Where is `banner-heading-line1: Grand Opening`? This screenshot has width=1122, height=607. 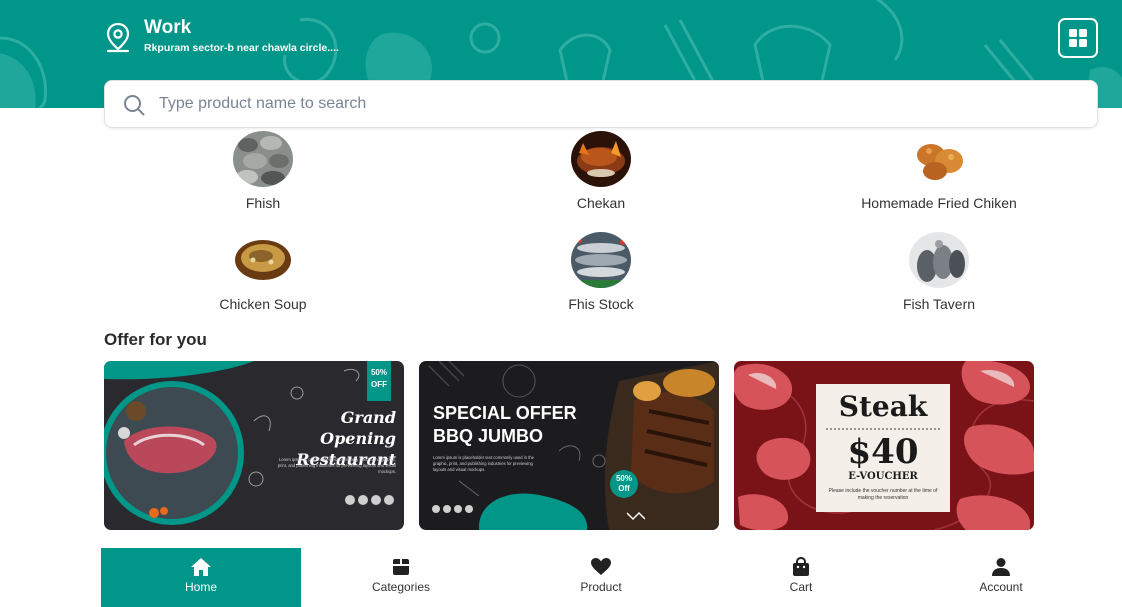
banner-heading-line1: Grand Opening is located at coordinates (358, 428).